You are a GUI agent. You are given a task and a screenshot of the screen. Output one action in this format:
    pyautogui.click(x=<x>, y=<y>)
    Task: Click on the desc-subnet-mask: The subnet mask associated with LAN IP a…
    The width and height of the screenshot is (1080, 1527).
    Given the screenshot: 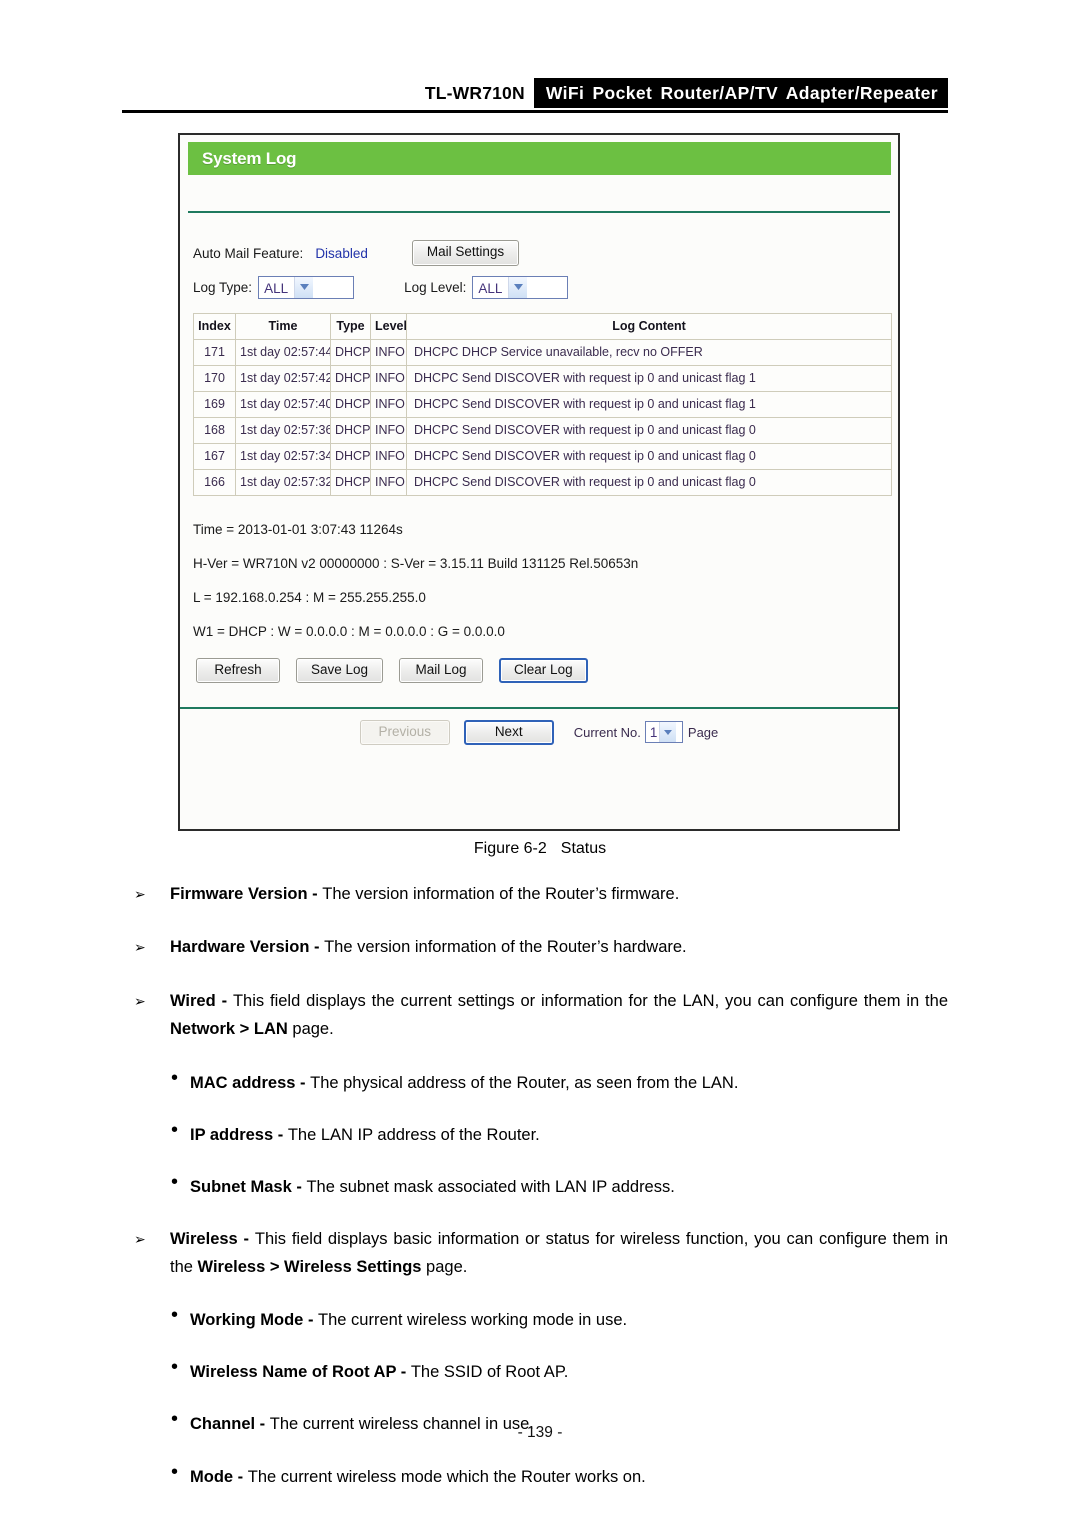 What is the action you would take?
    pyautogui.click(x=490, y=1186)
    